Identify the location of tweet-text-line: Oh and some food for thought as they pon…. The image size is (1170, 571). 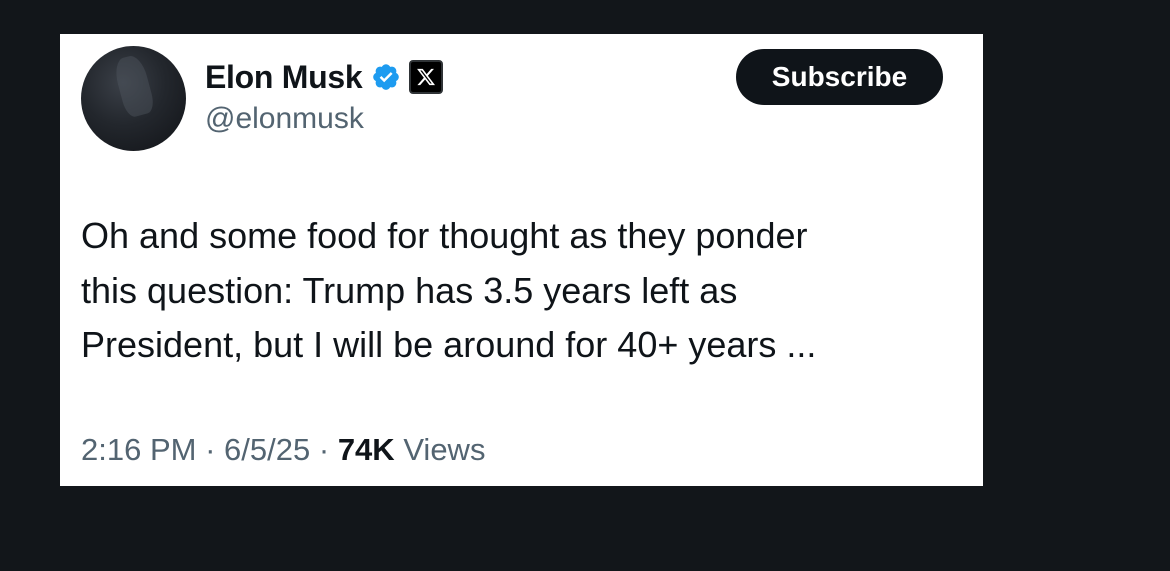
(444, 235).